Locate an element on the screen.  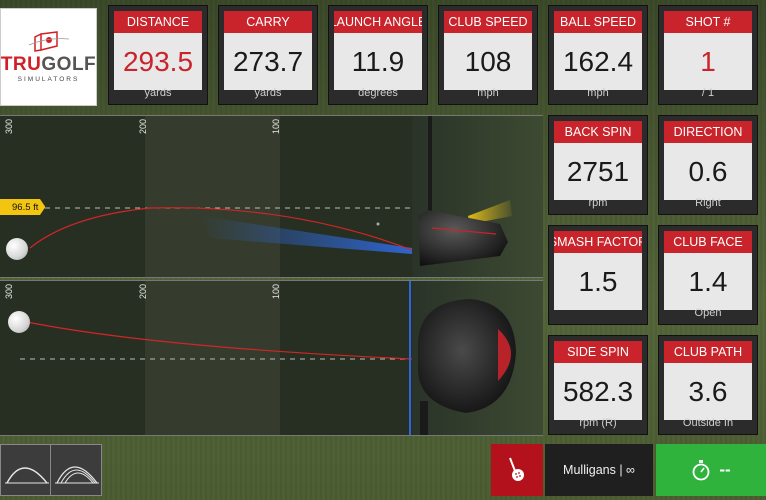
stat-side-spin-label: SIDE SPIN is located at coordinates (598, 352).